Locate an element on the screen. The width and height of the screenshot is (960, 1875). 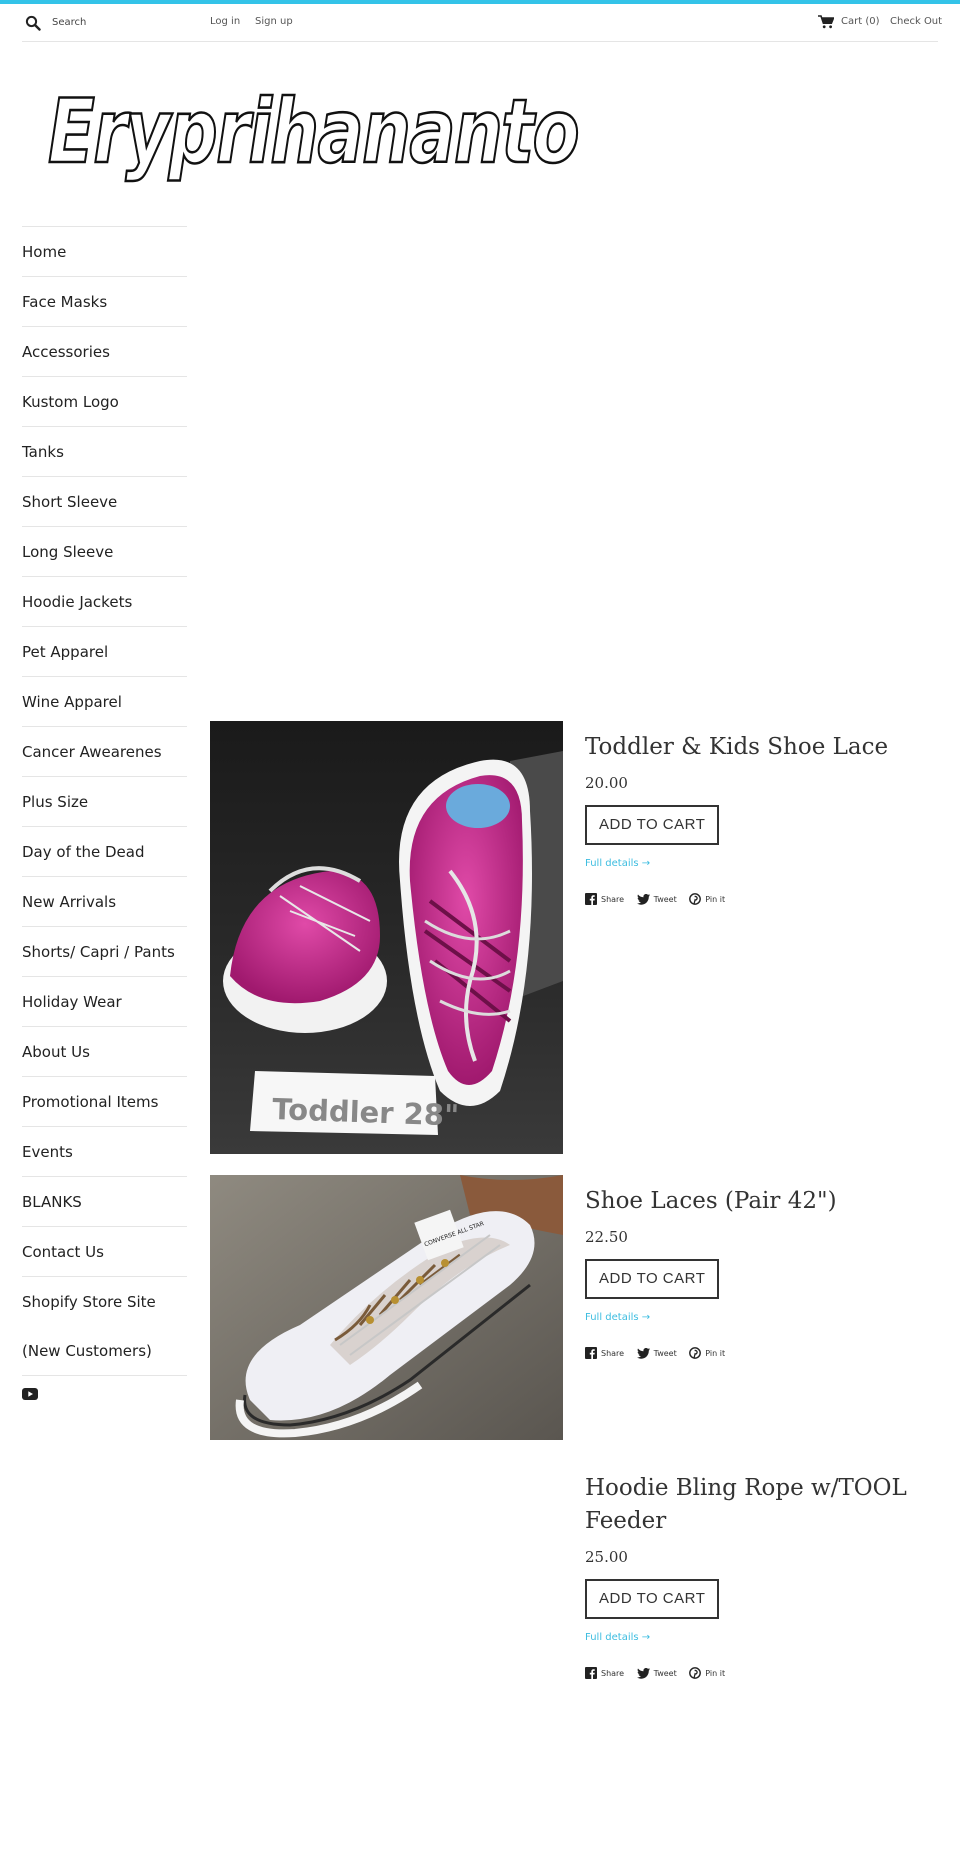
signup-link: Sign up is located at coordinates (274, 21).